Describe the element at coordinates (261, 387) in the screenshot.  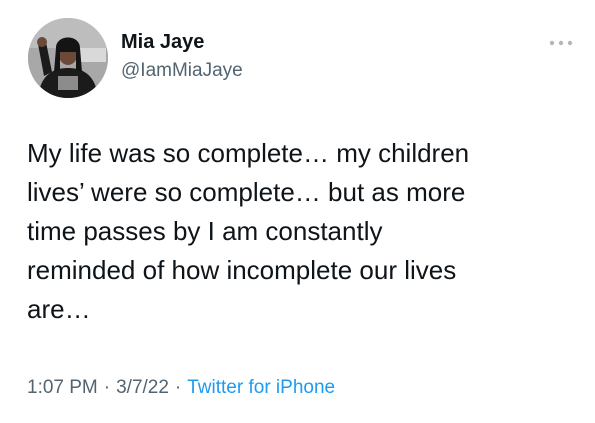
I see `tweet-source-link: Twitter for iPhone` at that location.